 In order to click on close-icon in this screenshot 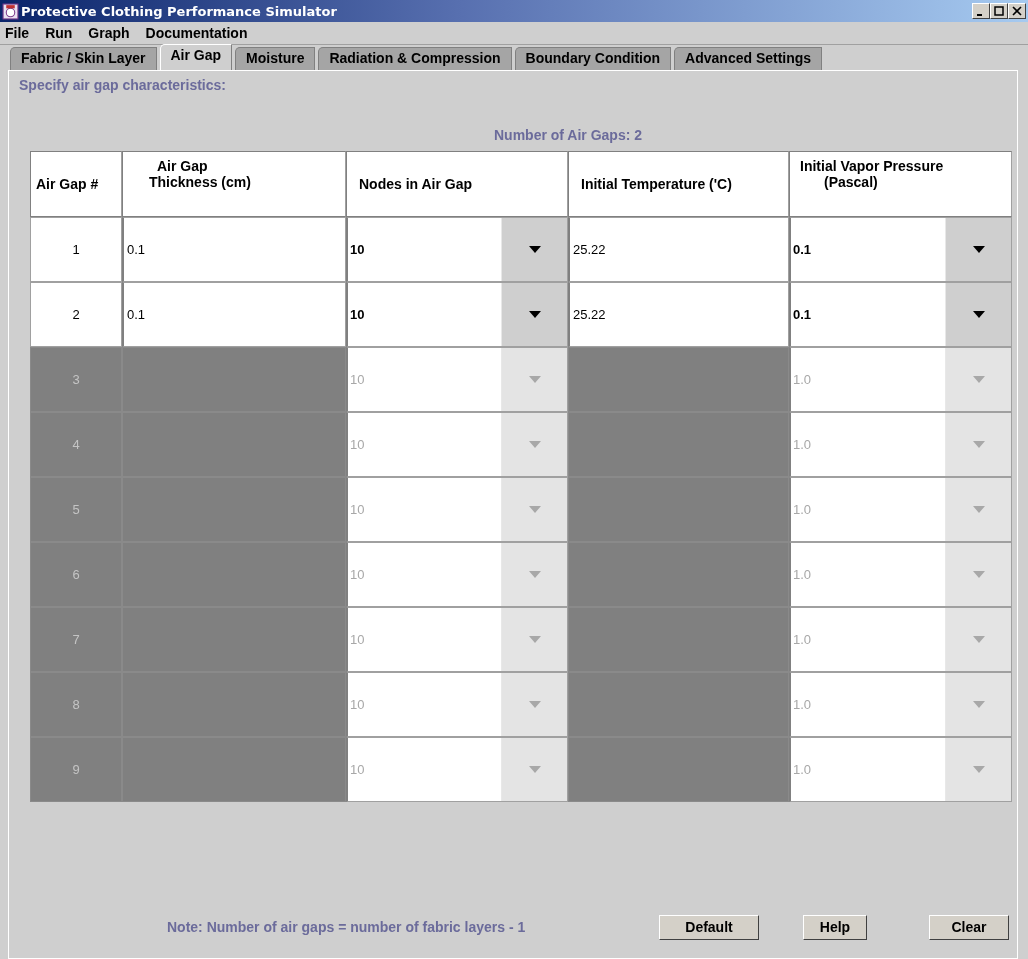, I will do `click(1017, 11)`.